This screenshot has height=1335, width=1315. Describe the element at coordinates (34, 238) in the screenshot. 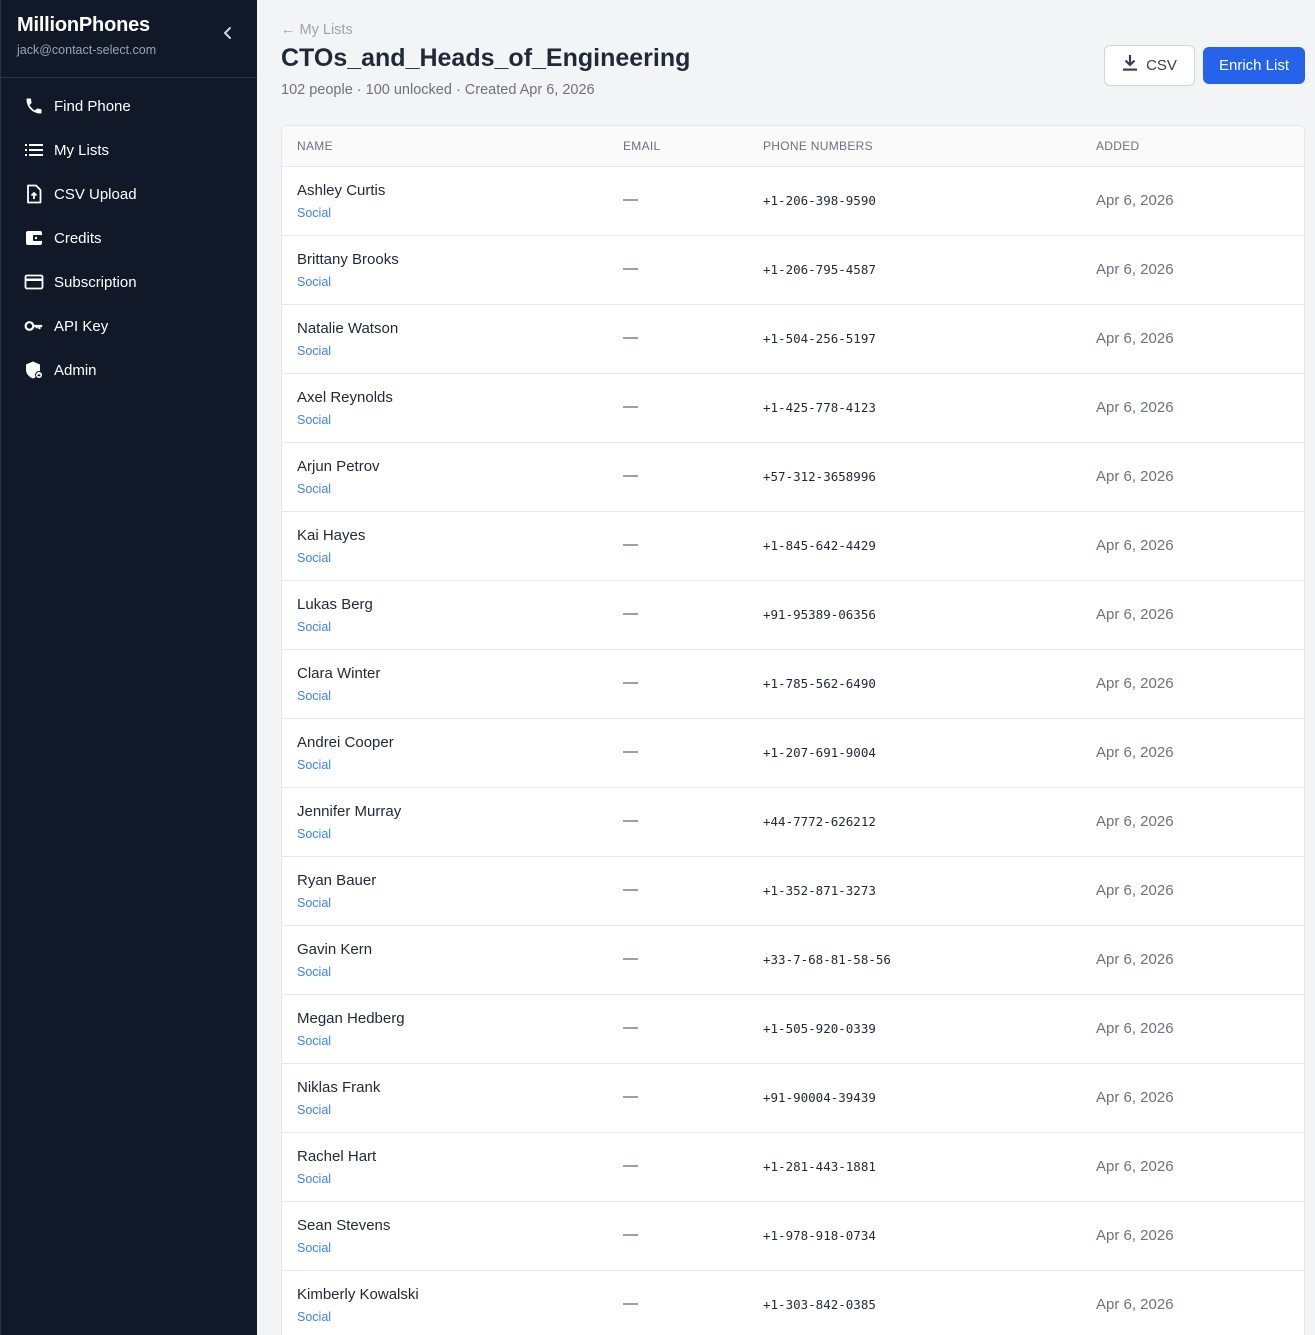

I see `wallet-icon` at that location.